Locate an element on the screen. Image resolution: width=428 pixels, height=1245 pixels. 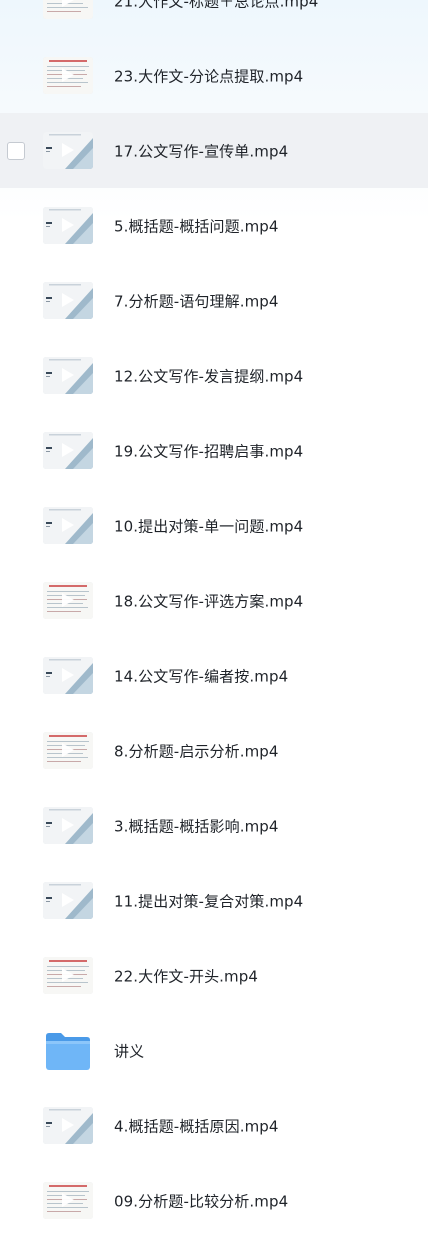
file-name: 5.概括题-概括问题.mp4 is located at coordinates (196, 225).